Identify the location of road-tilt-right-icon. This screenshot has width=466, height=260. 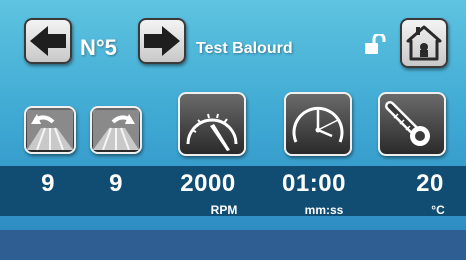
(116, 130).